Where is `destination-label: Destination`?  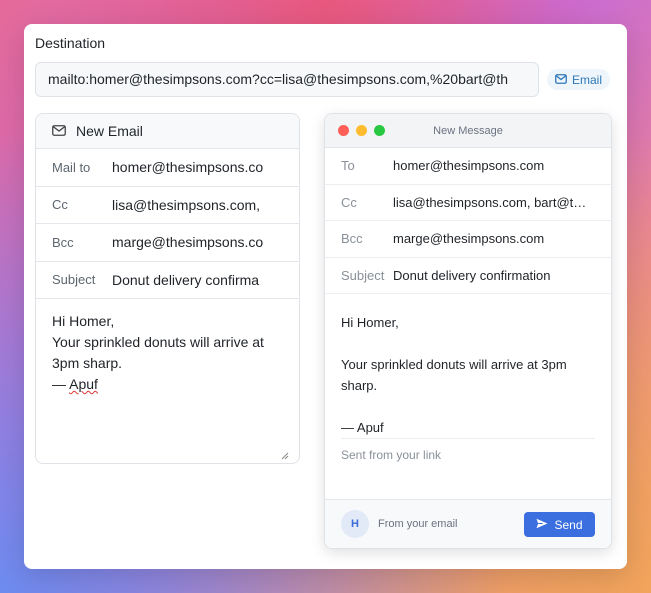
destination-label: Destination is located at coordinates (70, 43).